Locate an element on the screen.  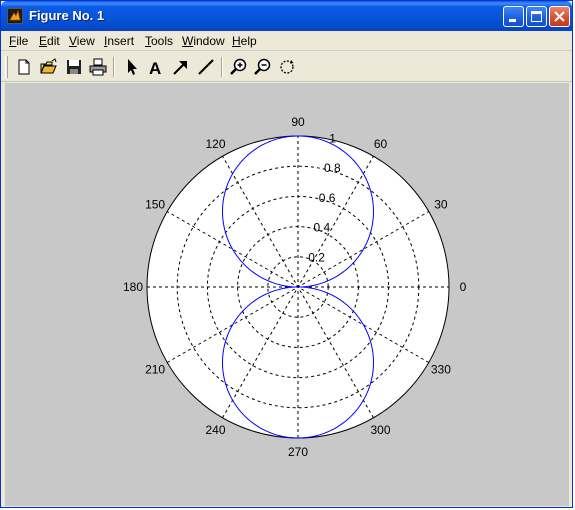
minimize-icon is located at coordinates (512, 20).